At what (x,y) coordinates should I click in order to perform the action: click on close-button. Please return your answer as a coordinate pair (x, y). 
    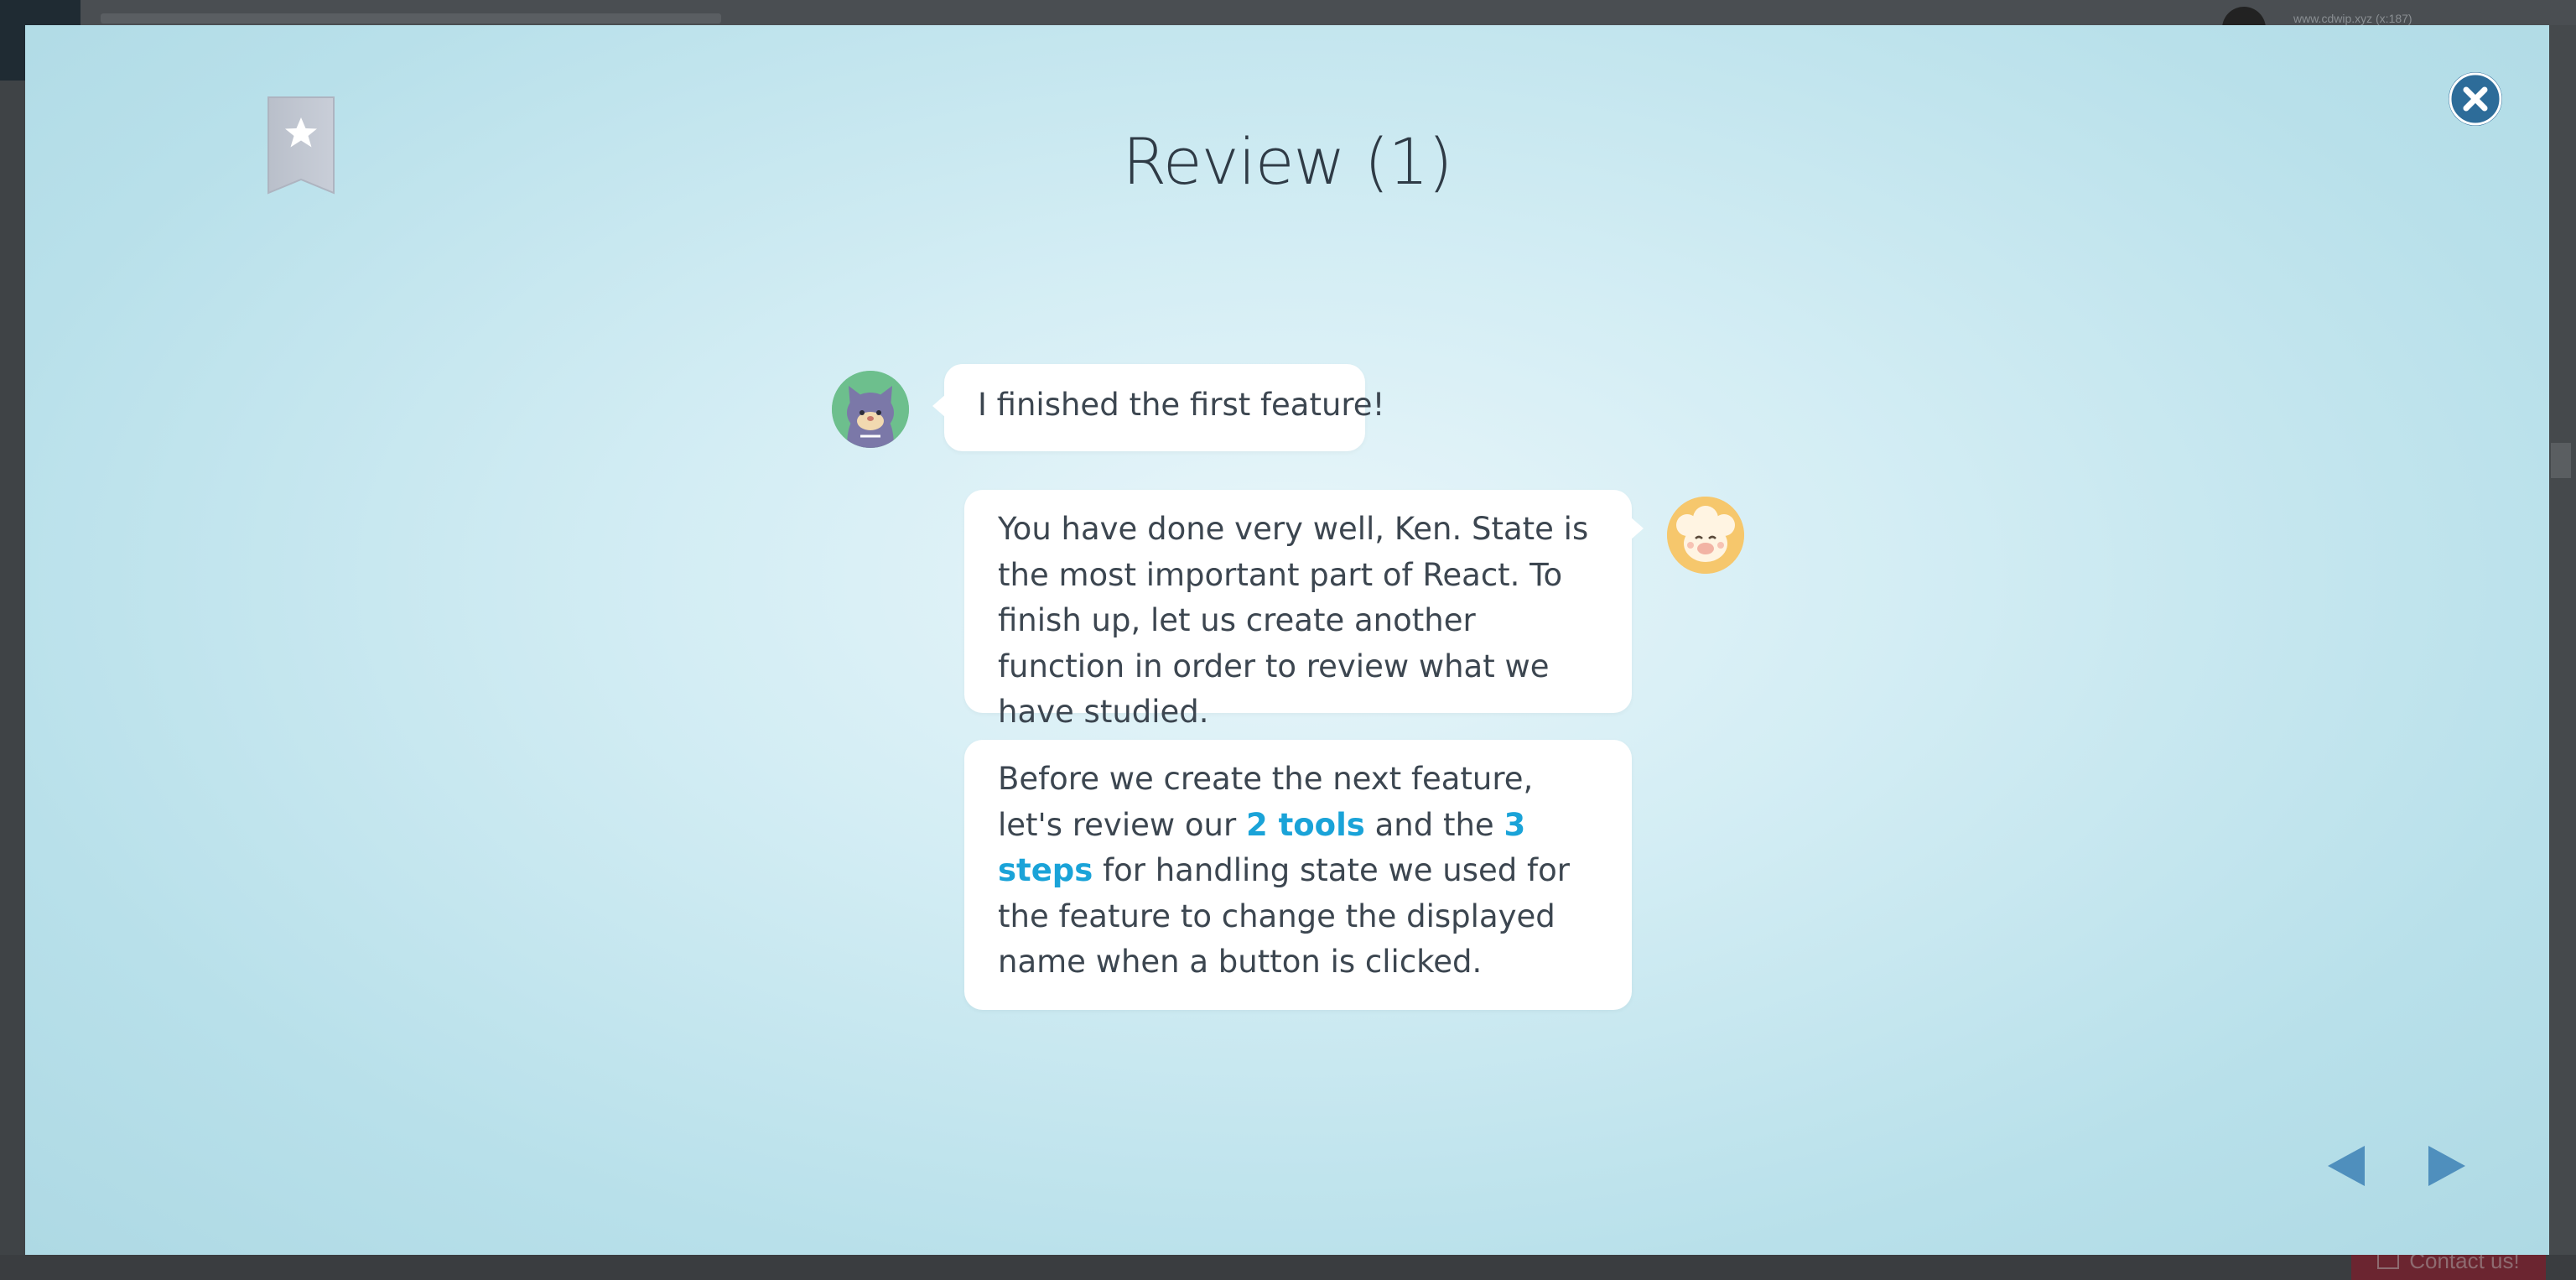
    Looking at the image, I should click on (2475, 99).